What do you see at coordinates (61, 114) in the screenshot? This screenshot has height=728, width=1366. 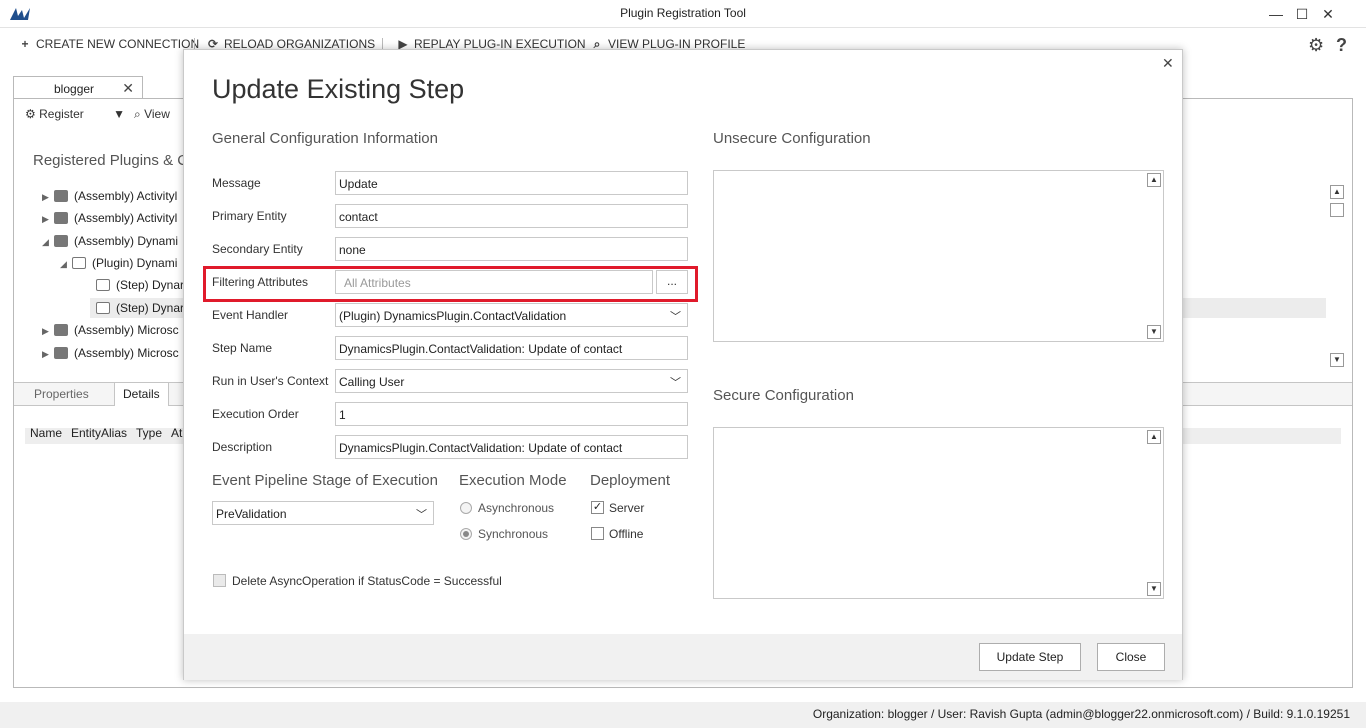 I see `register-label: Register` at bounding box center [61, 114].